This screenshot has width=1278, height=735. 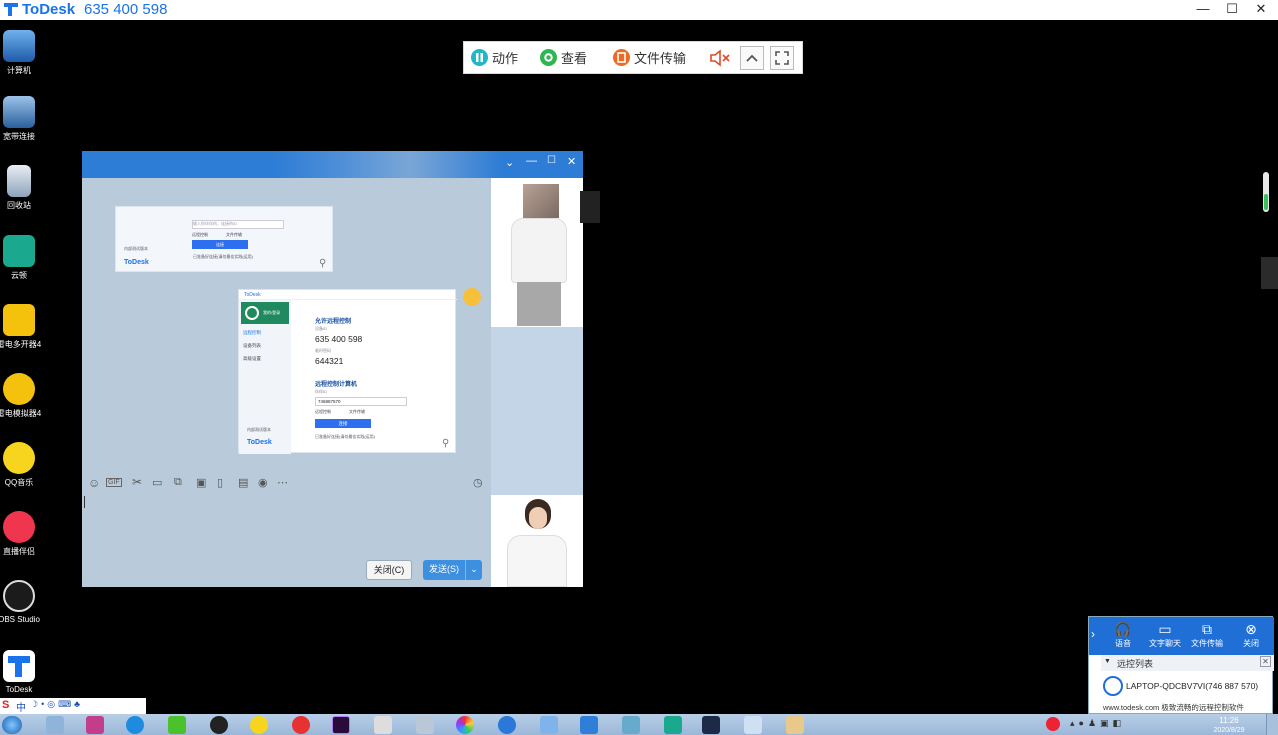 I want to click on side-handle, so click(x=1269, y=273).